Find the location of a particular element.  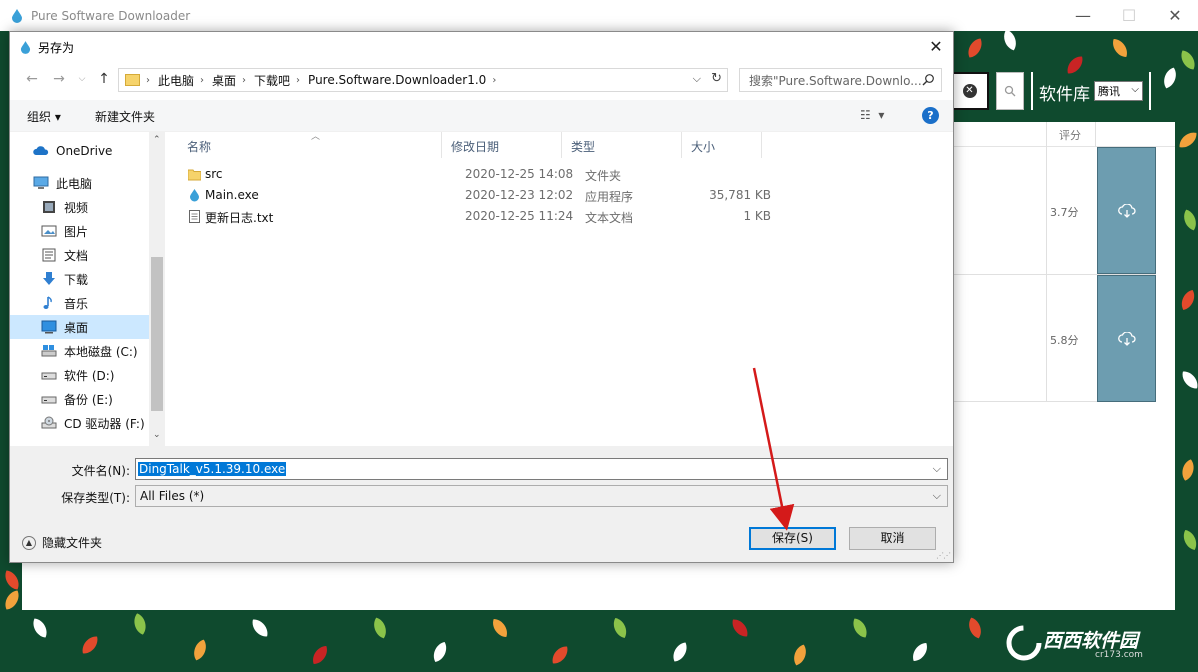

nav-item-this-pc: 此电脑 is located at coordinates (79, 183).